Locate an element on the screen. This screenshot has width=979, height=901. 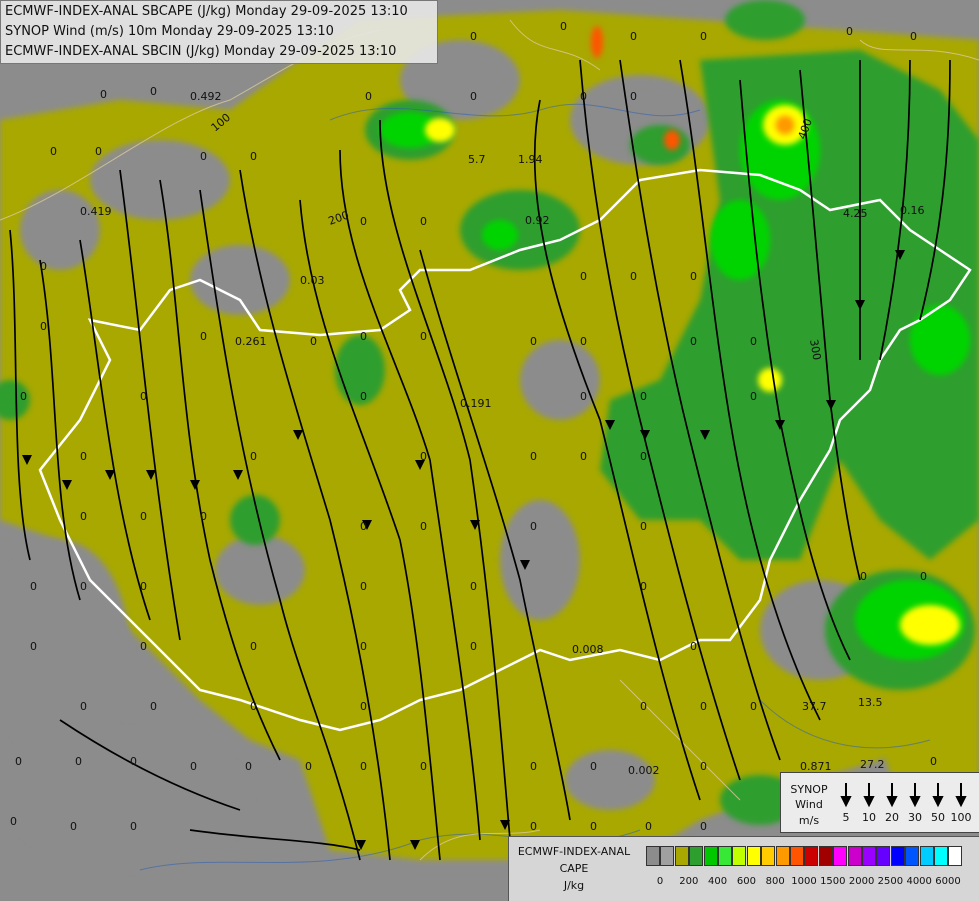
cape-tick-label: 2000 is located at coordinates (861, 881).